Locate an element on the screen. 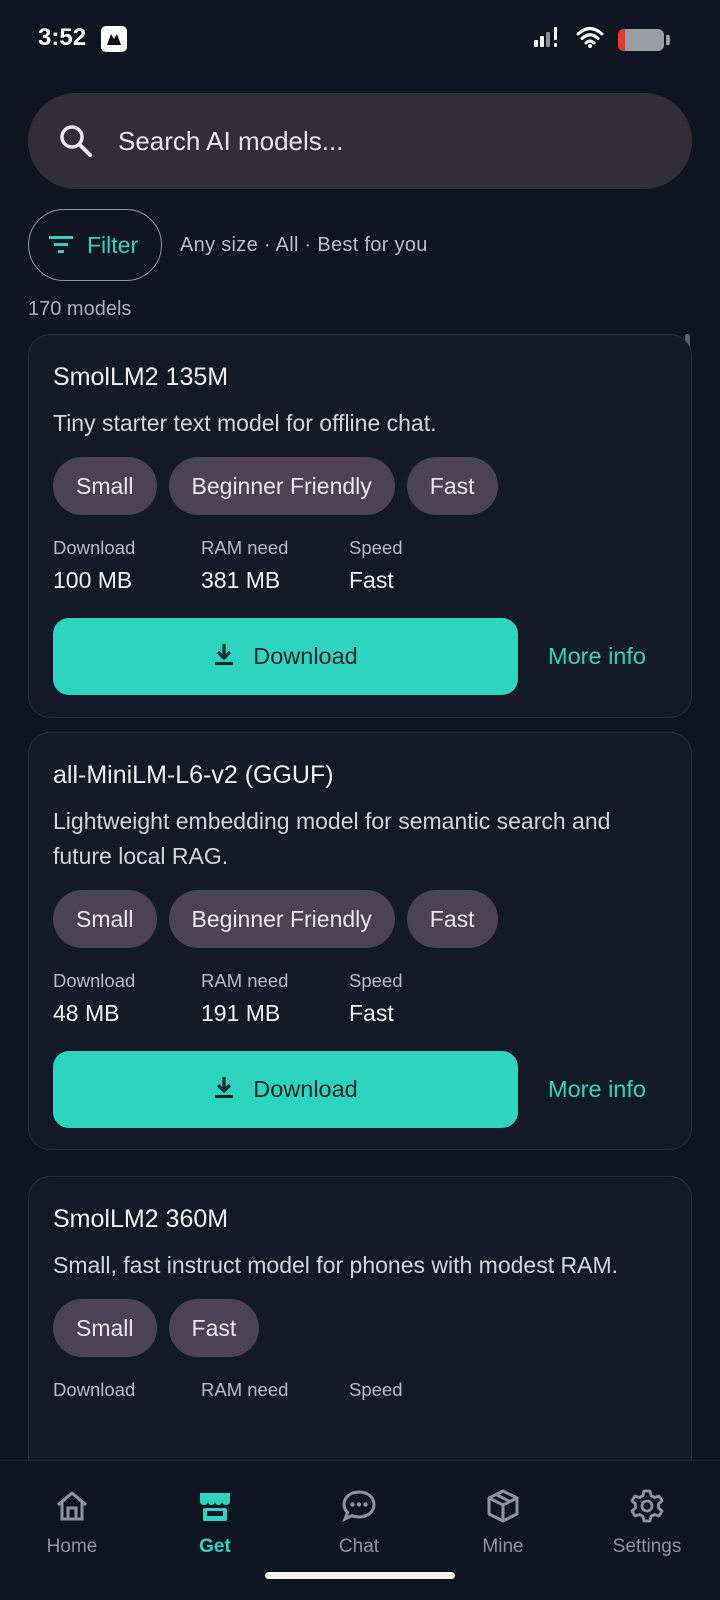 Image resolution: width=720 pixels, height=1600 pixels. nav-mine: Mine is located at coordinates (503, 1522).